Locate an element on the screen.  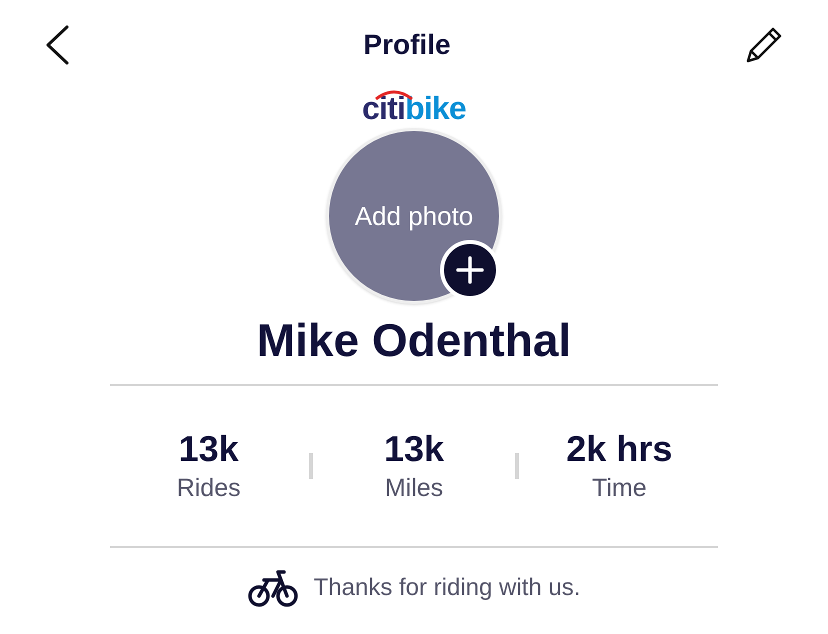
bicycle-icon is located at coordinates (273, 588).